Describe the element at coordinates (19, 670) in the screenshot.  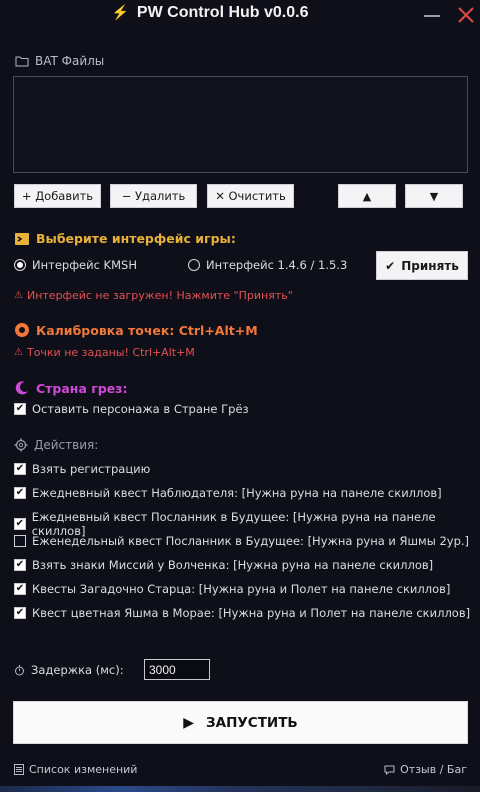
I see `stopwatch-icon` at that location.